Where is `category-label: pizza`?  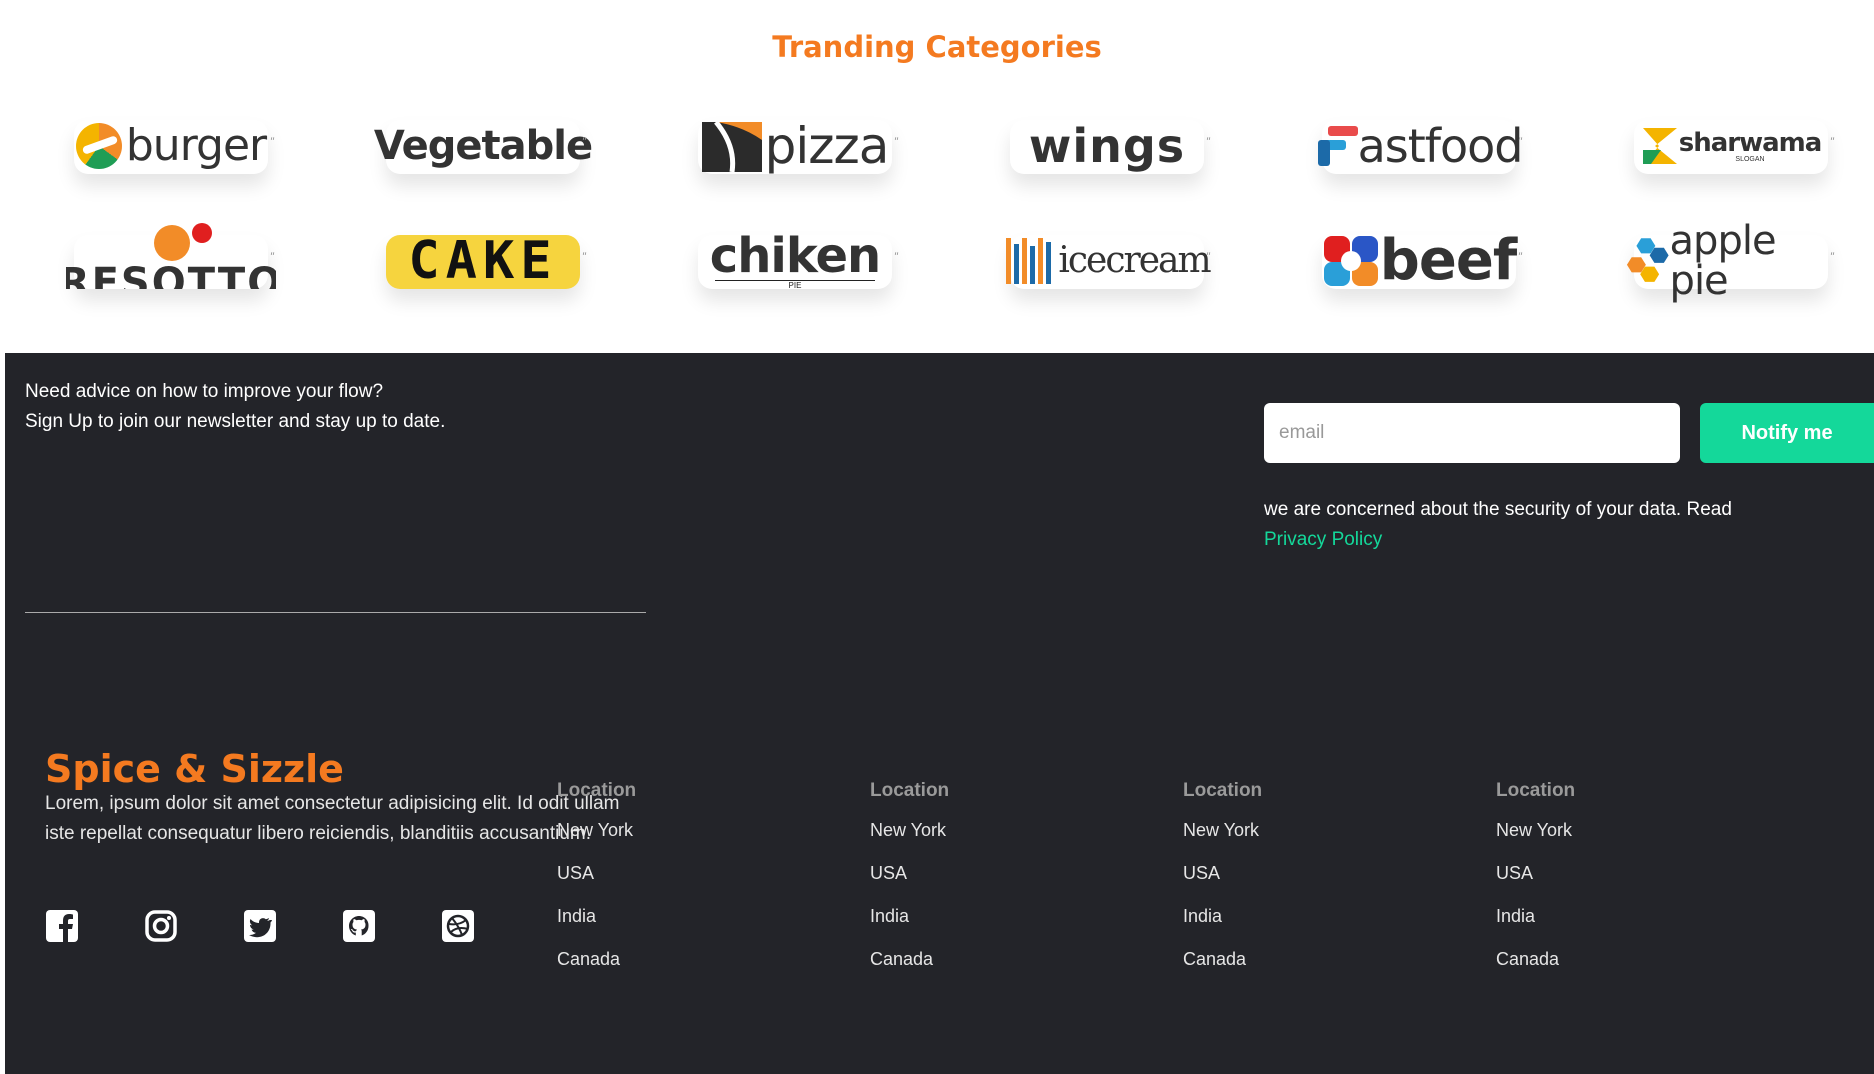 category-label: pizza is located at coordinates (827, 146).